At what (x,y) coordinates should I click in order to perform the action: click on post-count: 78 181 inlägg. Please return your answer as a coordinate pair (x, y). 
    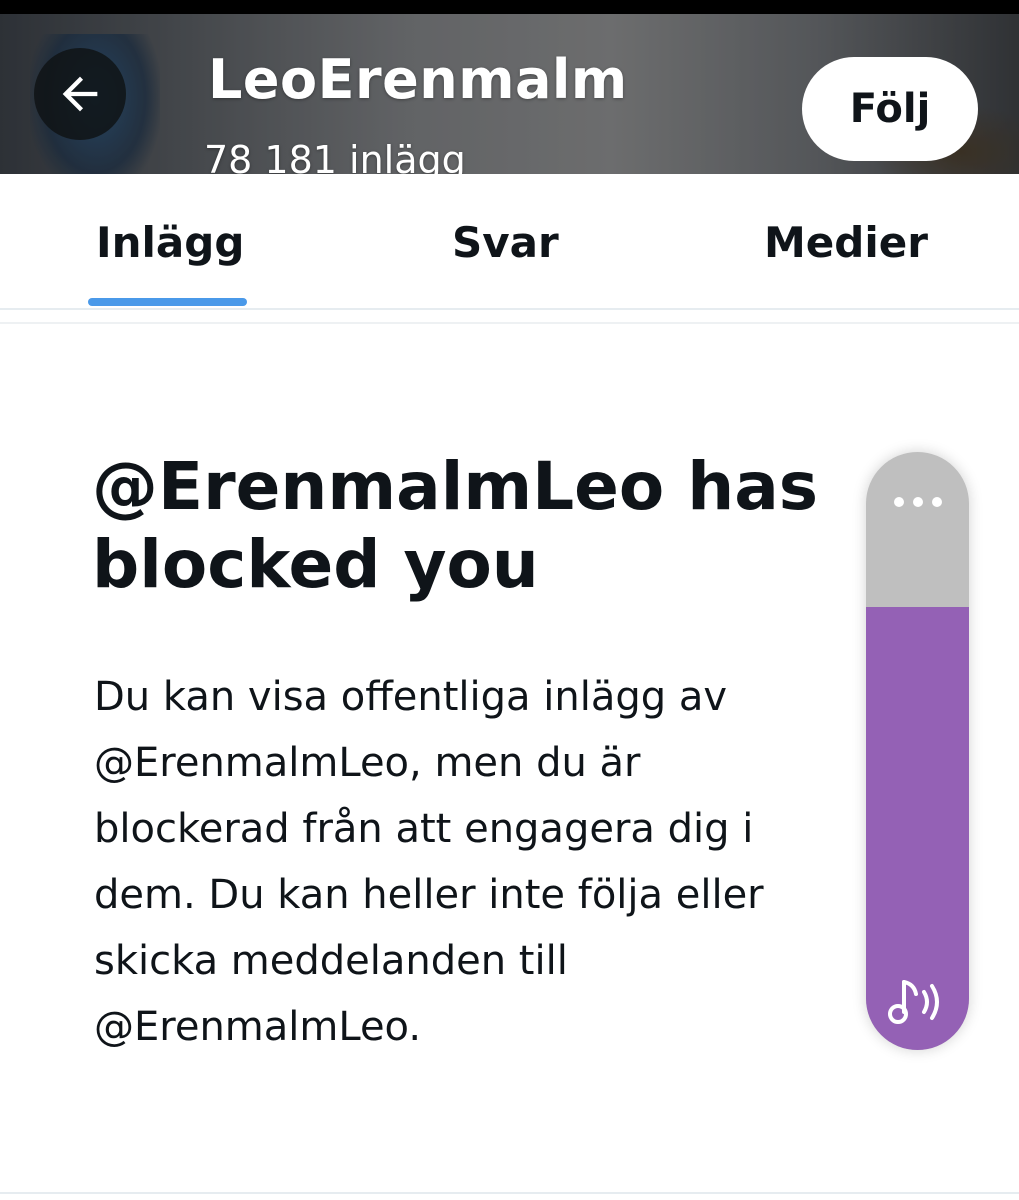
    Looking at the image, I should click on (335, 156).